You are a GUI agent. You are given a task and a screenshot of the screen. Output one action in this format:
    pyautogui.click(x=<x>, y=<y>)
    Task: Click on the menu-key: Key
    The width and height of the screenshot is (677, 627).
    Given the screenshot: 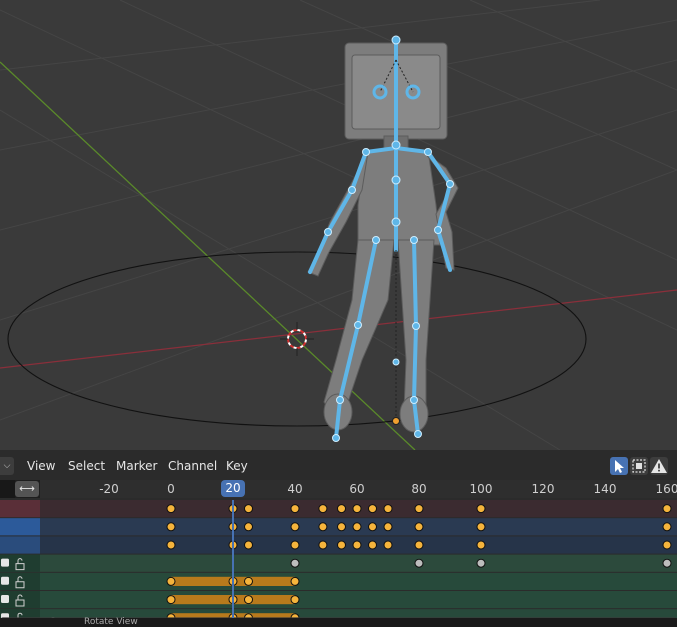 What is the action you would take?
    pyautogui.click(x=237, y=466)
    